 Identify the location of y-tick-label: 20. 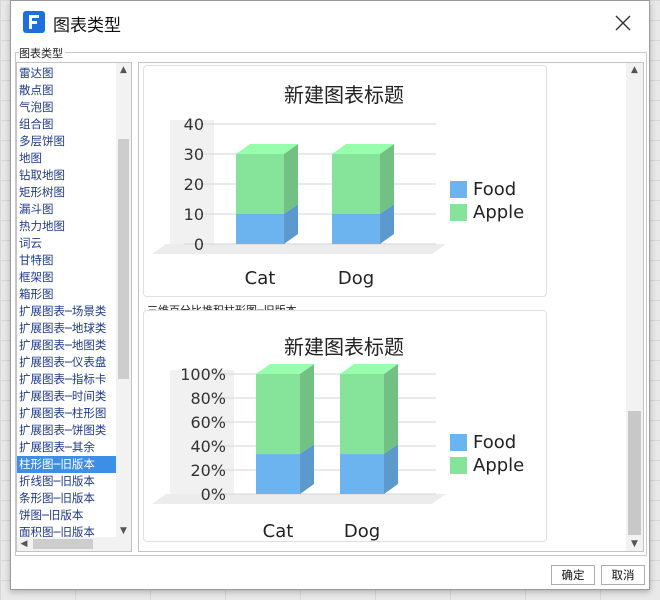
(194, 184).